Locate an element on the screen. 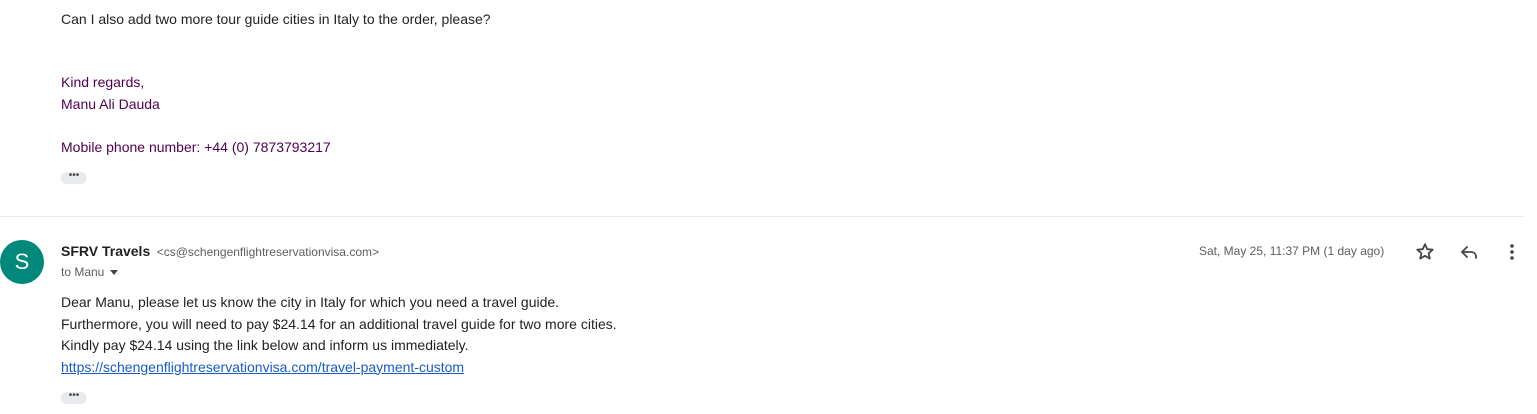  star-button is located at coordinates (1425, 252).